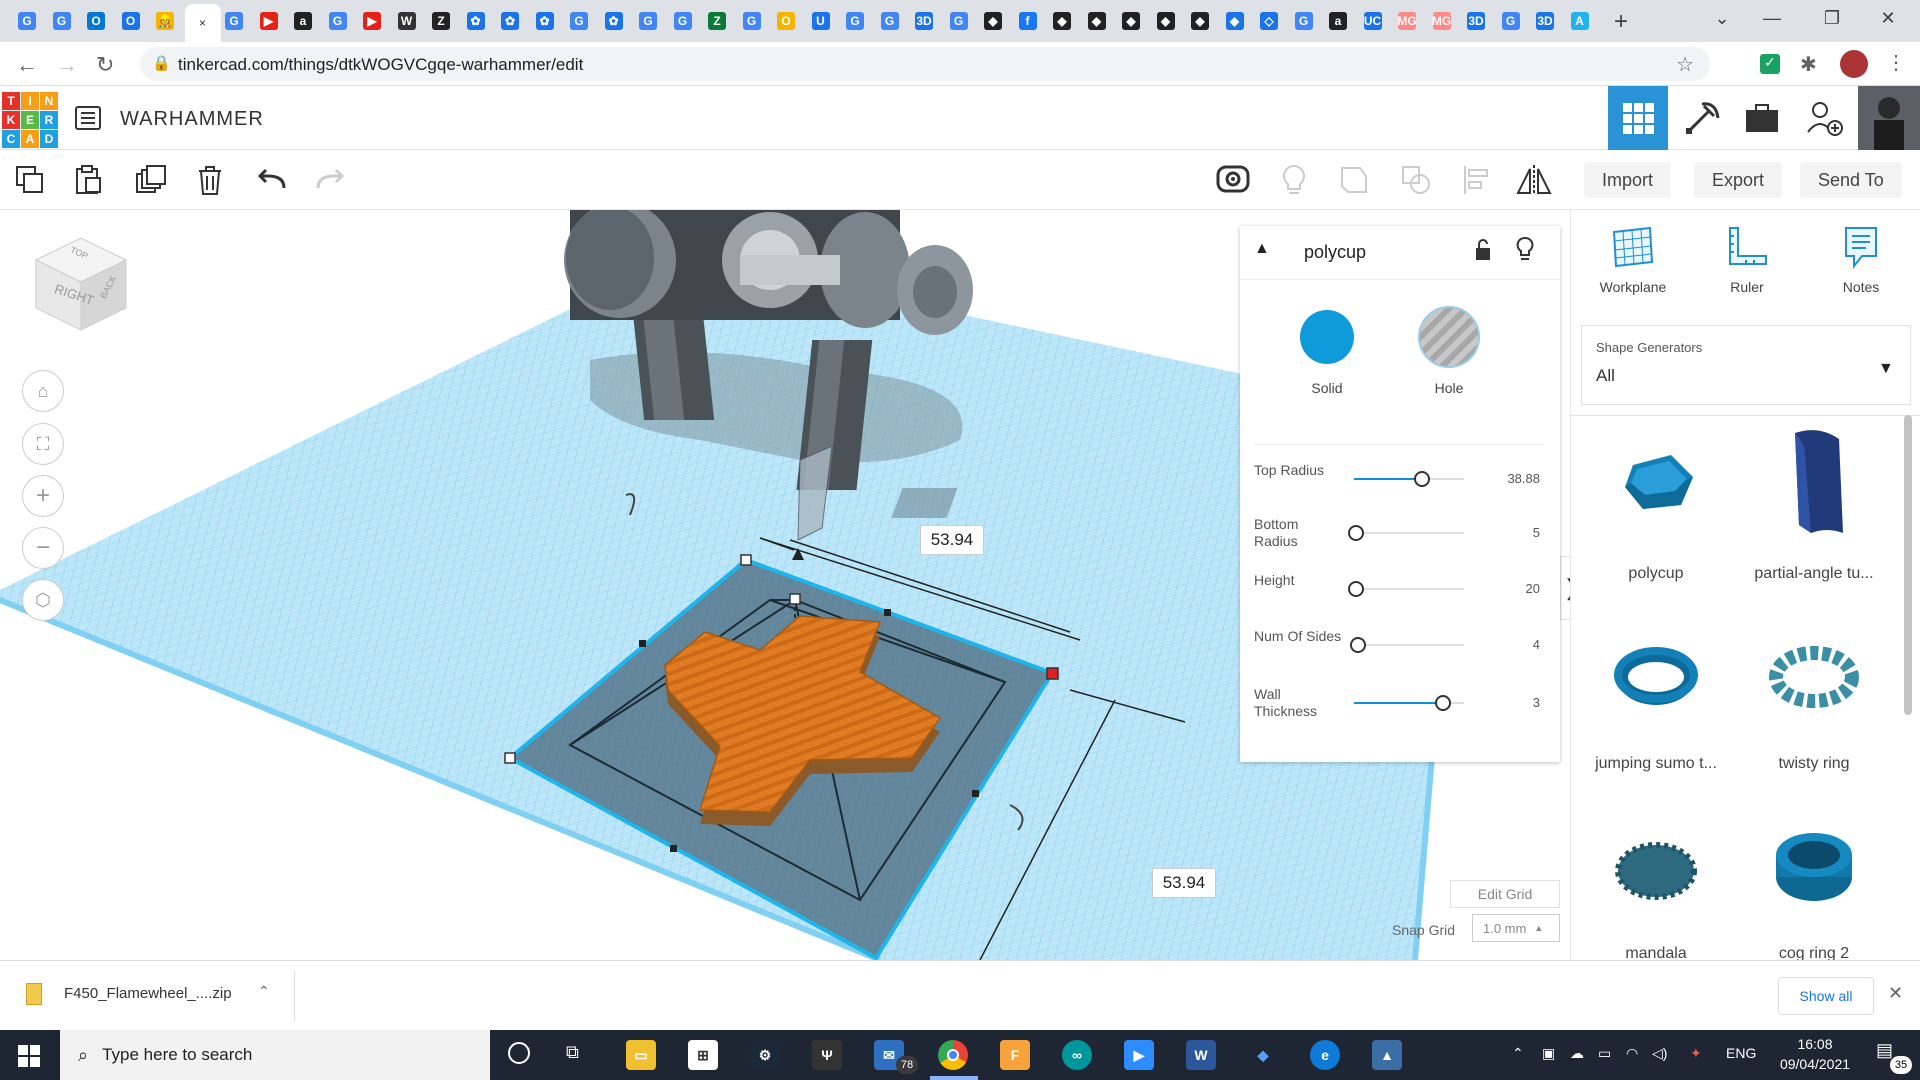 This screenshot has width=1920, height=1080. What do you see at coordinates (150, 180) in the screenshot?
I see `duplicate-icon` at bounding box center [150, 180].